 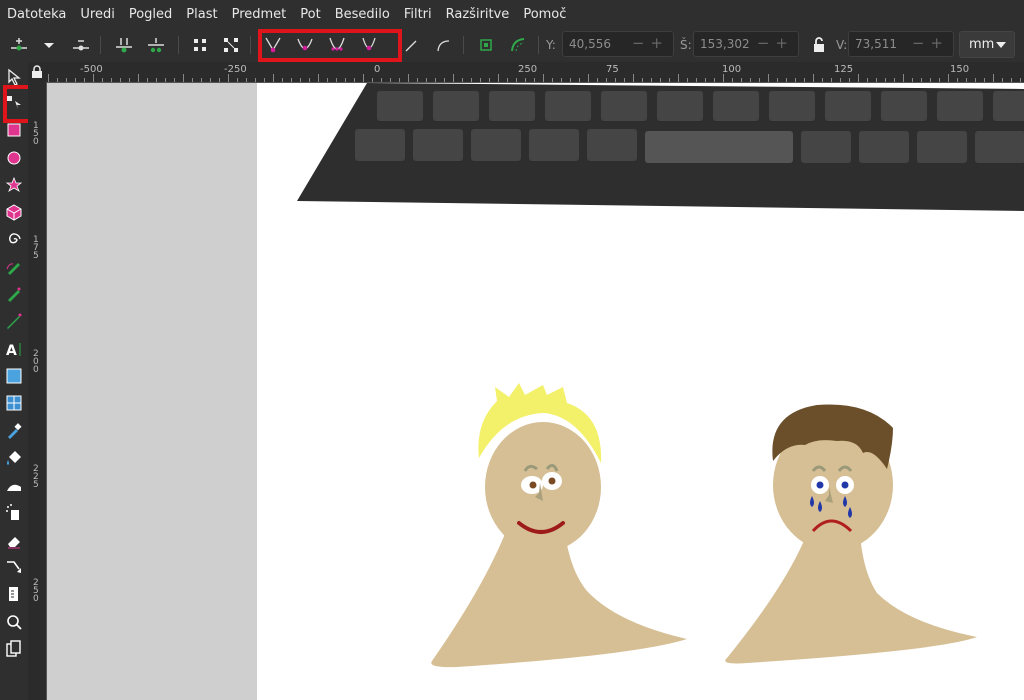 What do you see at coordinates (14, 540) in the screenshot?
I see `eraser-tool-icon` at bounding box center [14, 540].